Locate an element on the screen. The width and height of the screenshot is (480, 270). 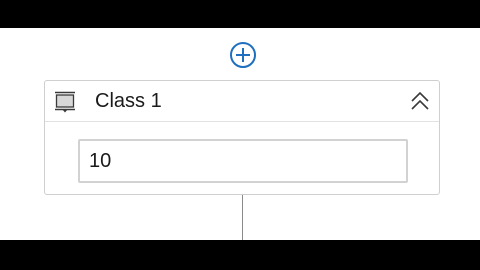
add-activity-button is located at coordinates (243, 55).